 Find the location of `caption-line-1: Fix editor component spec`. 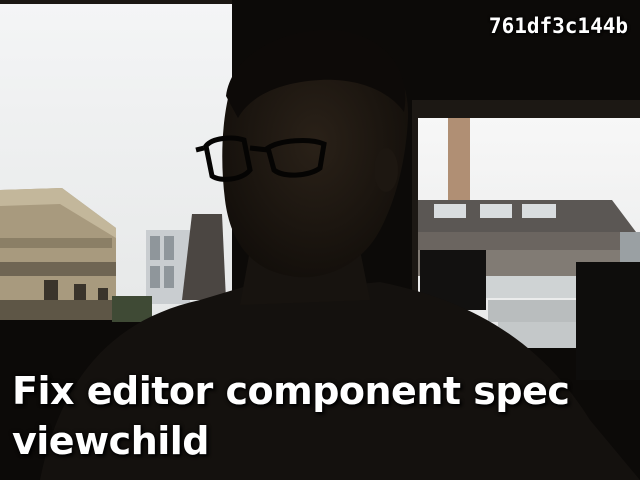

caption-line-1: Fix editor component spec is located at coordinates (291, 391).